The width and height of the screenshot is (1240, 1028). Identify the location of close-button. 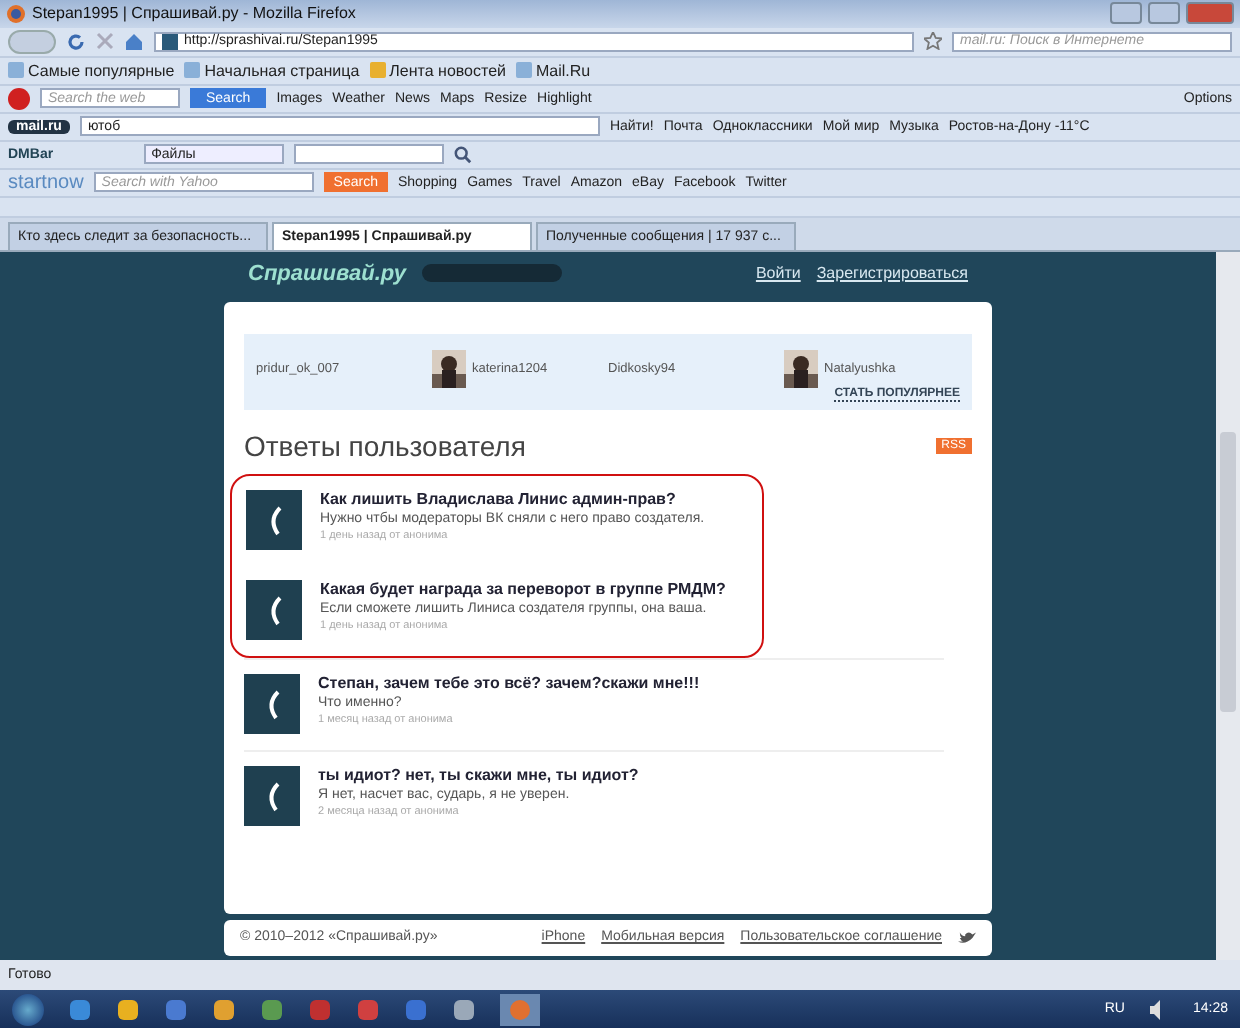
(1210, 13).